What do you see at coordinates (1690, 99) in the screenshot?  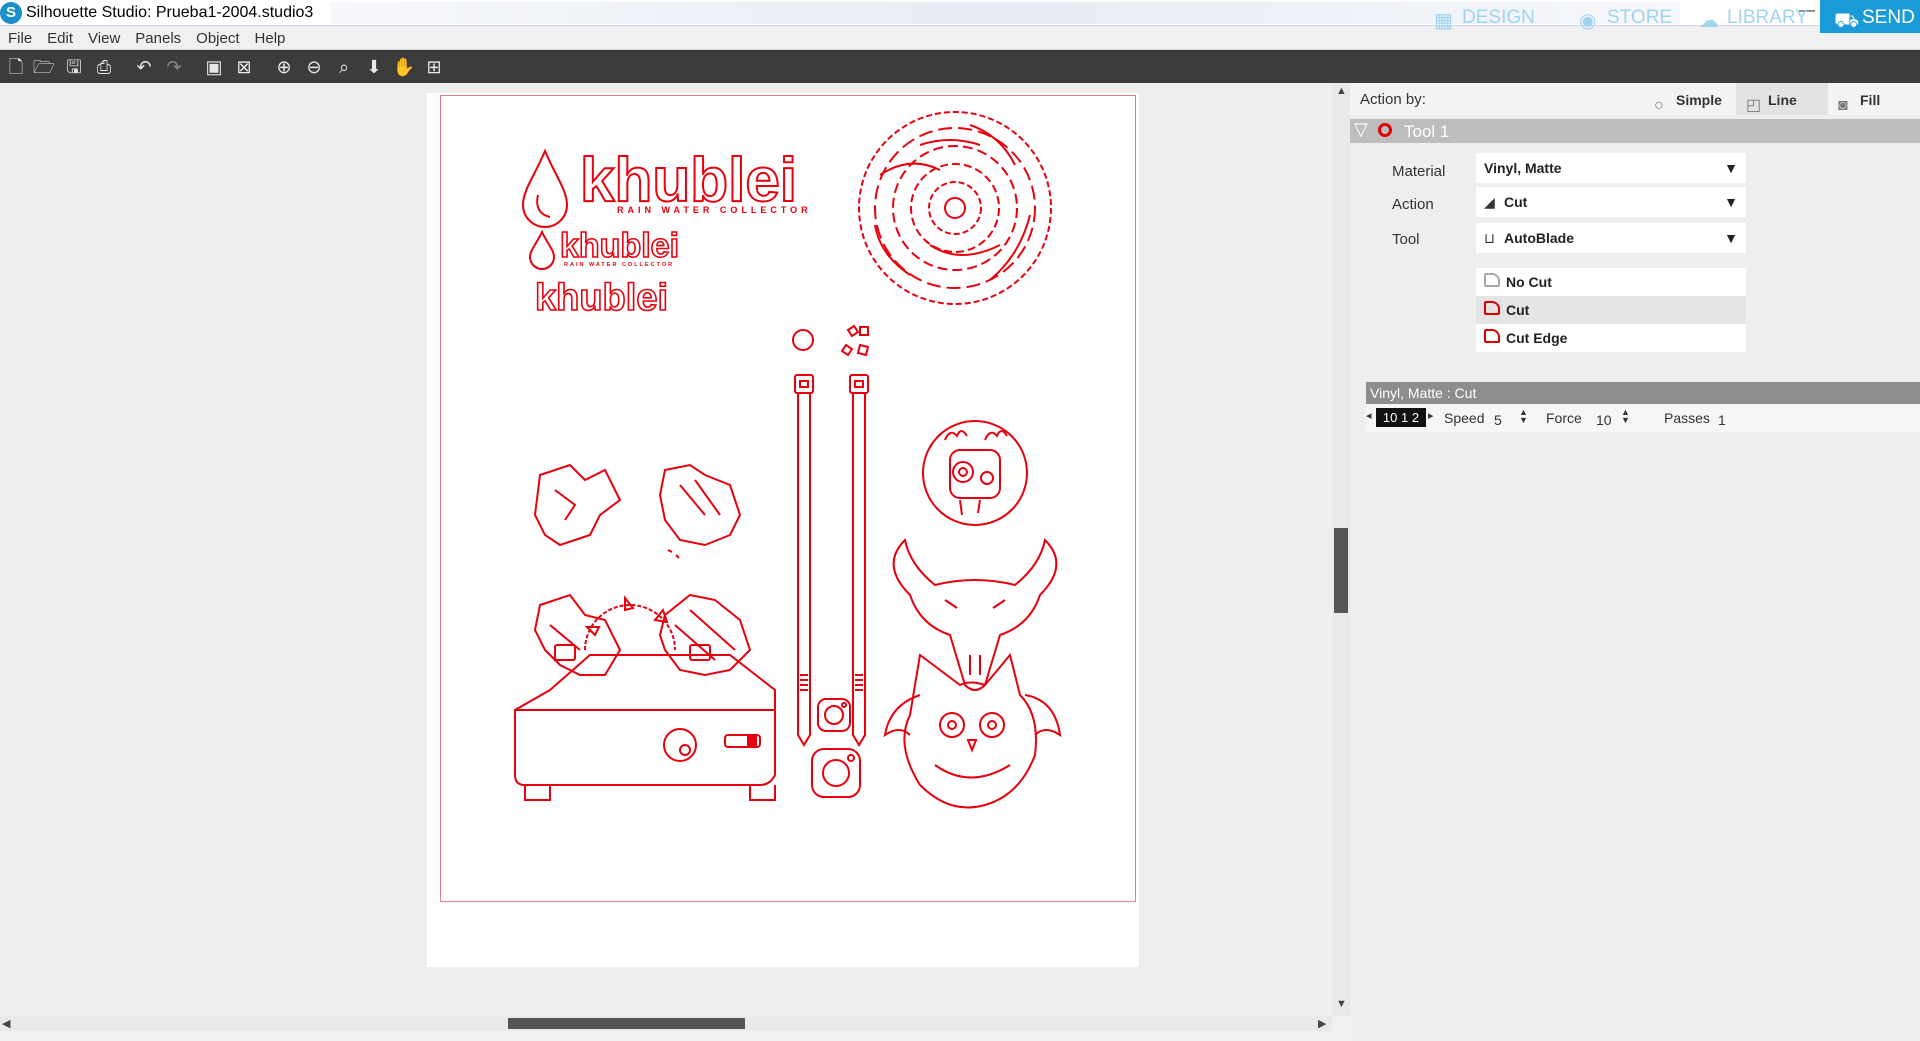 I see `mode-simple: ○ Simple` at bounding box center [1690, 99].